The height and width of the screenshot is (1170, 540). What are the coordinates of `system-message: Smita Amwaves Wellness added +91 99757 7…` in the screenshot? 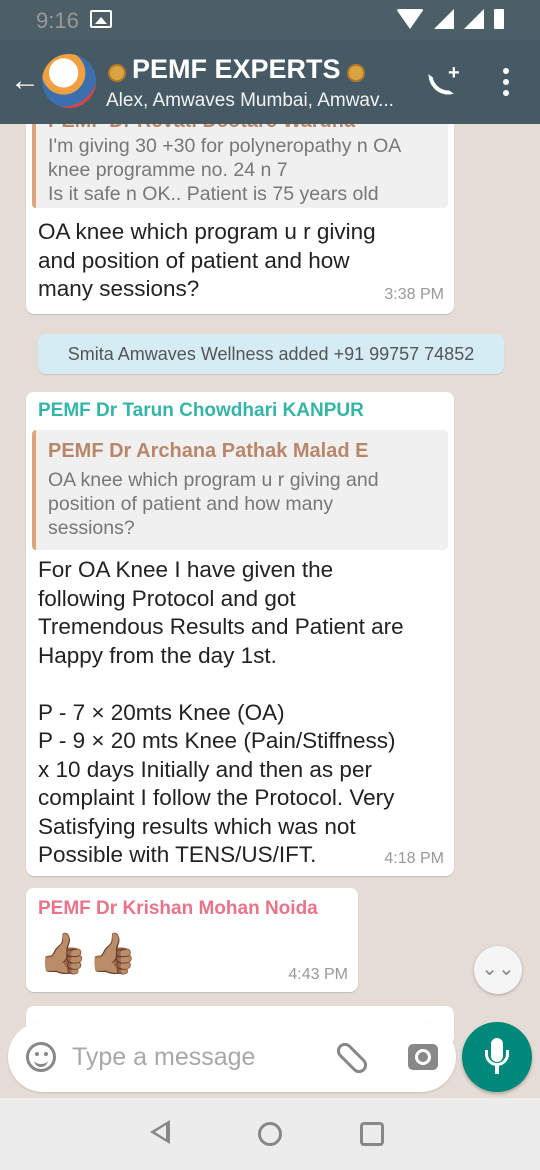 It's located at (271, 354).